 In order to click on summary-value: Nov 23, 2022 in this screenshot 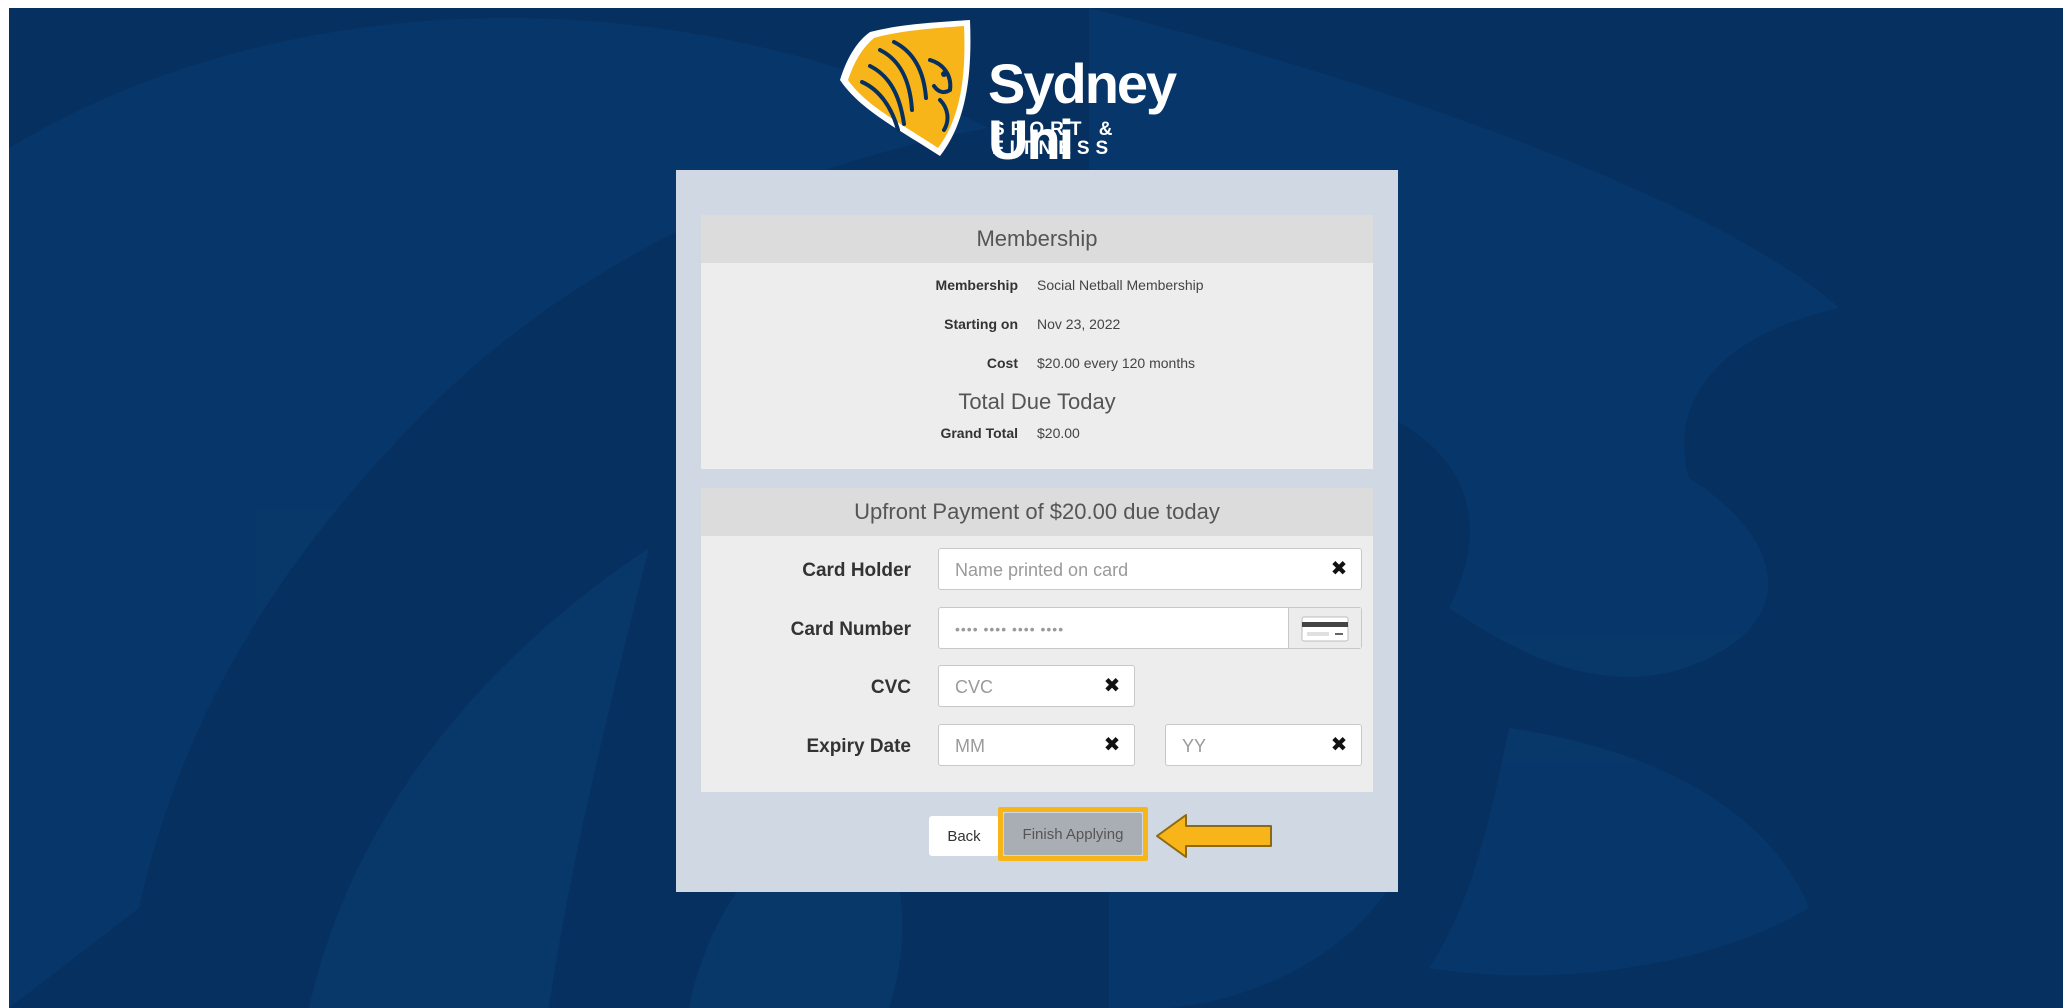, I will do `click(1079, 324)`.